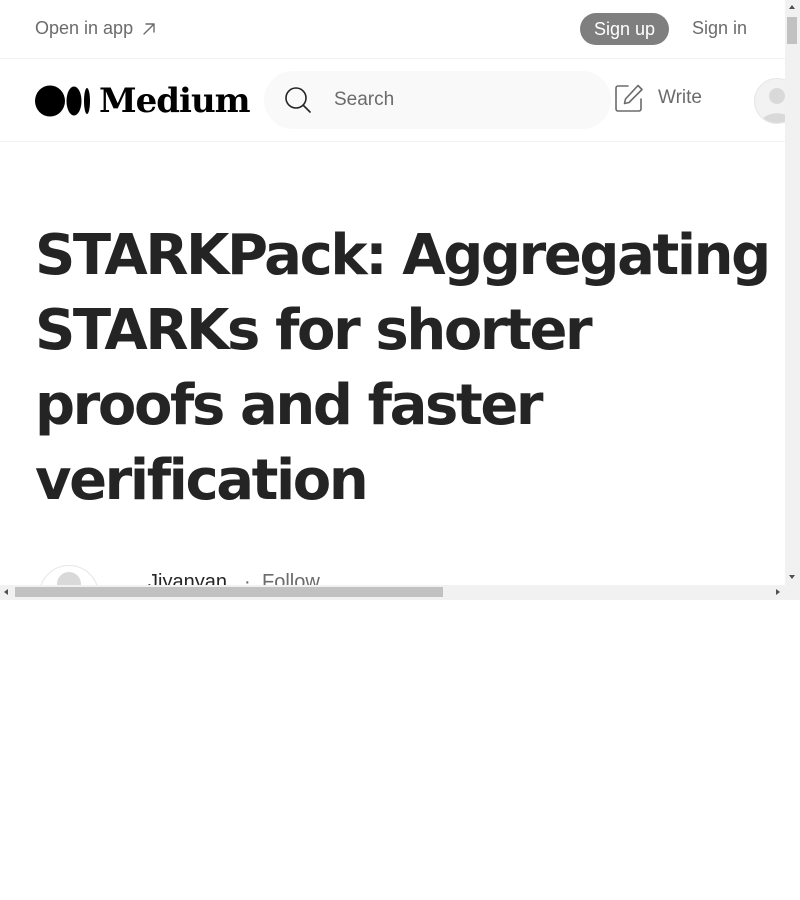  I want to click on open-in-app-link: Open in app, so click(96, 28).